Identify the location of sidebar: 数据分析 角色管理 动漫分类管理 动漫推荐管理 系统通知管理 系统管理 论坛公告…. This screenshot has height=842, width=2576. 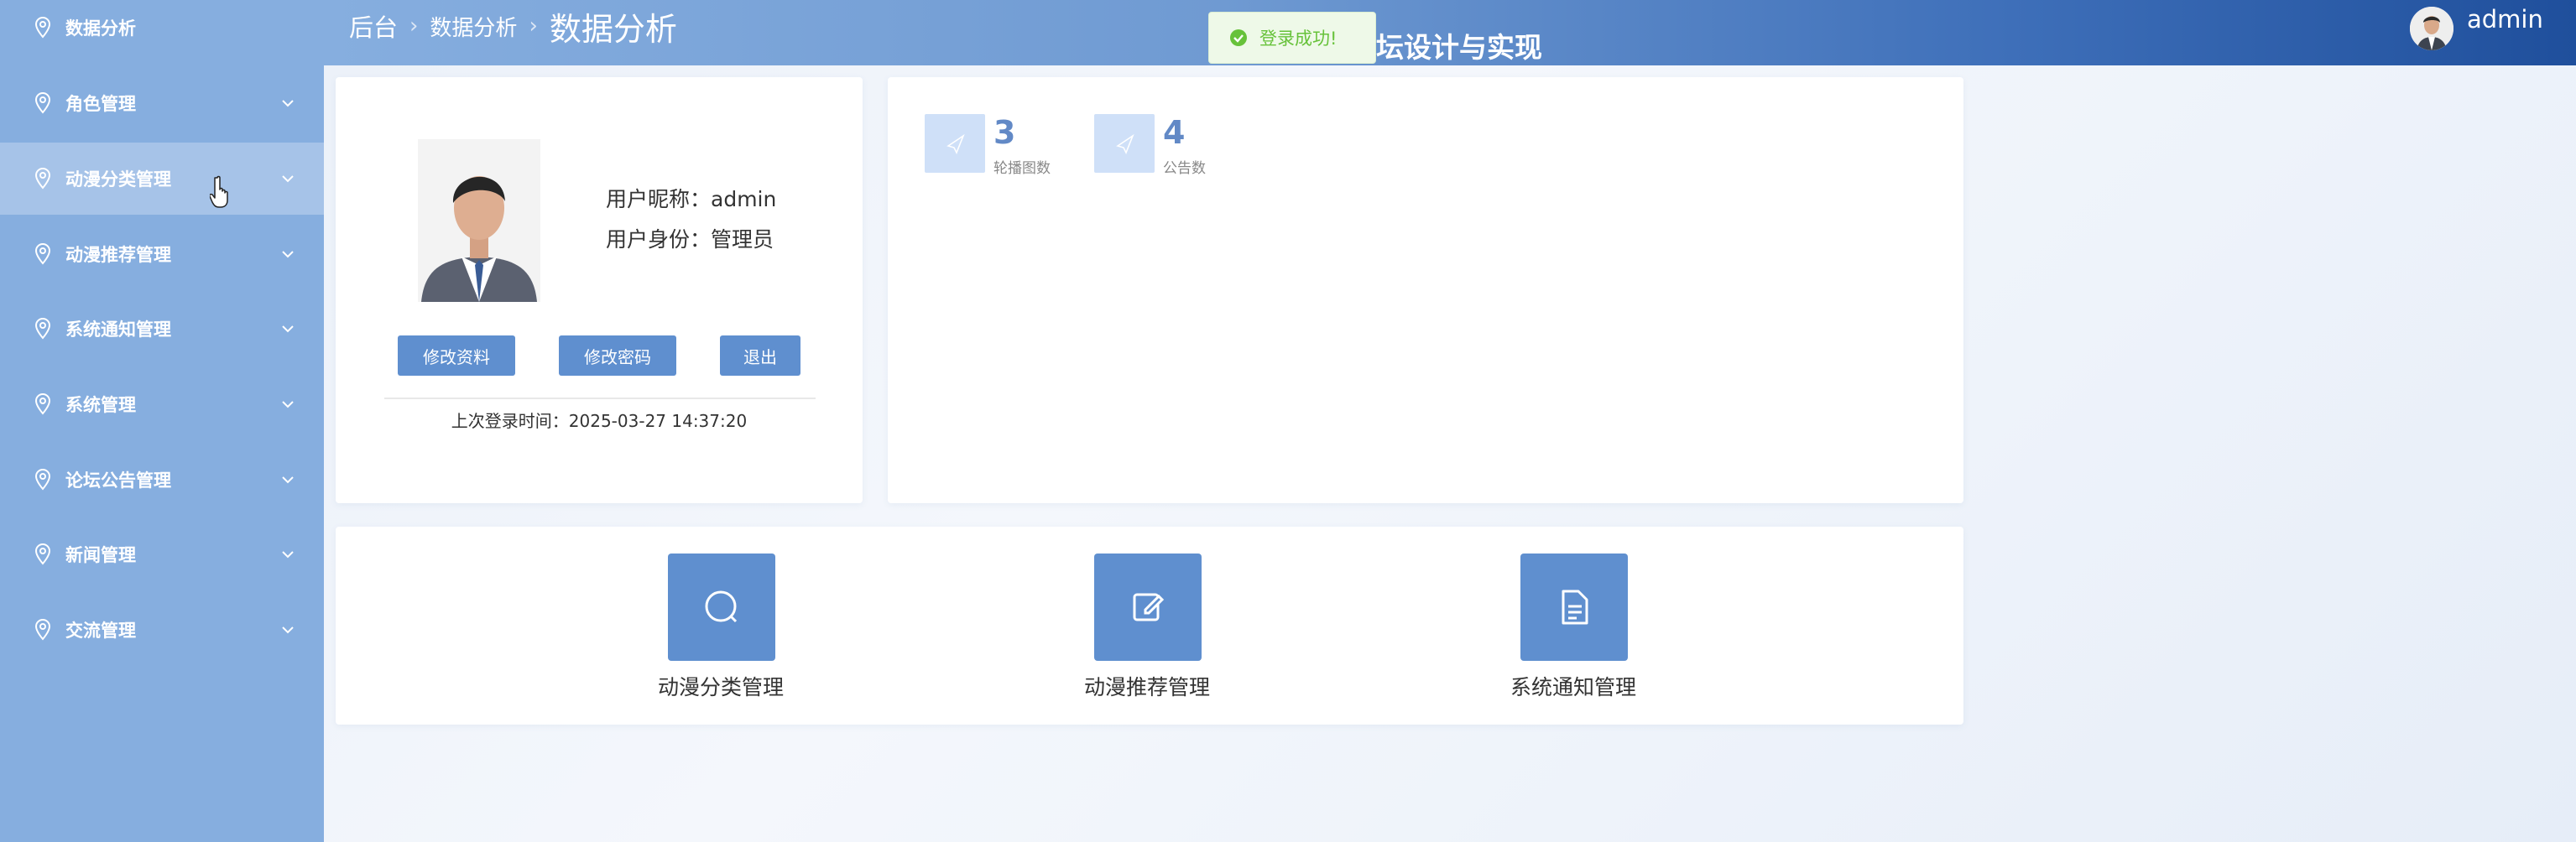
(162, 421).